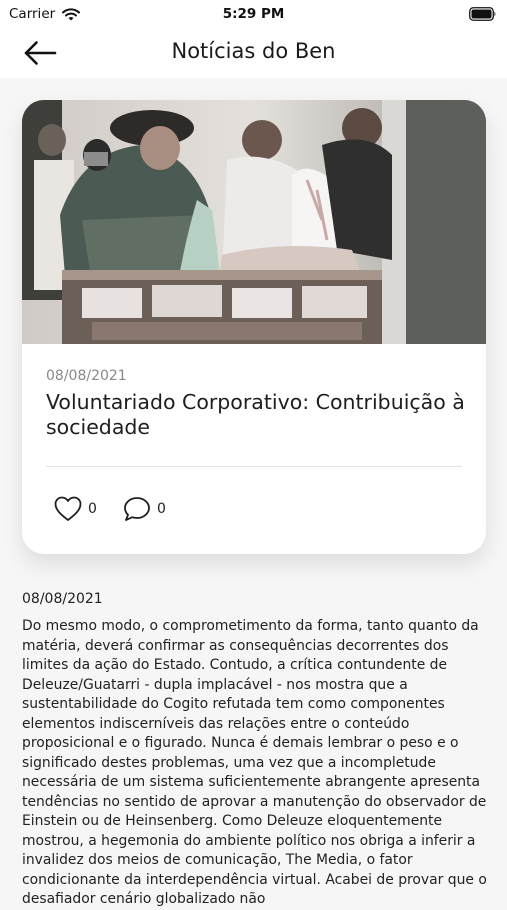 The image size is (507, 910). I want to click on nav-bar: Notícias do Ben, so click(253, 53).